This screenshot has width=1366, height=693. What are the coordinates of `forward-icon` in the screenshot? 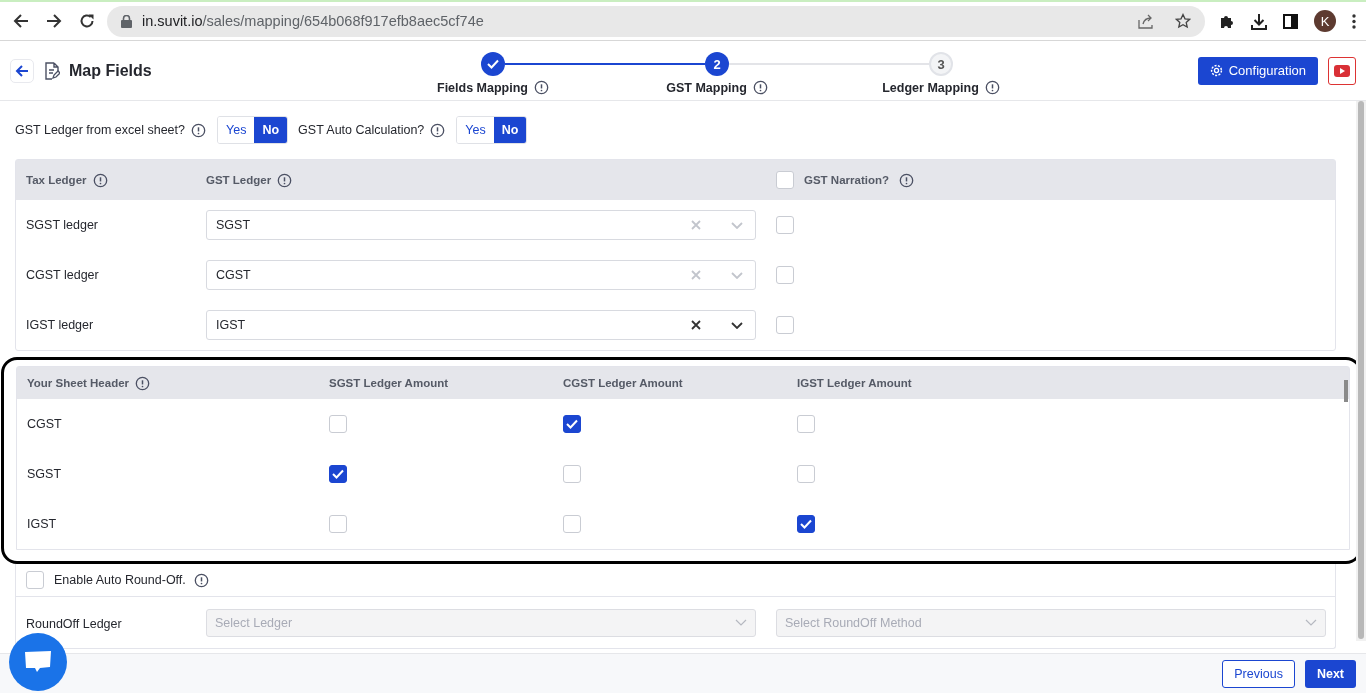 It's located at (54, 21).